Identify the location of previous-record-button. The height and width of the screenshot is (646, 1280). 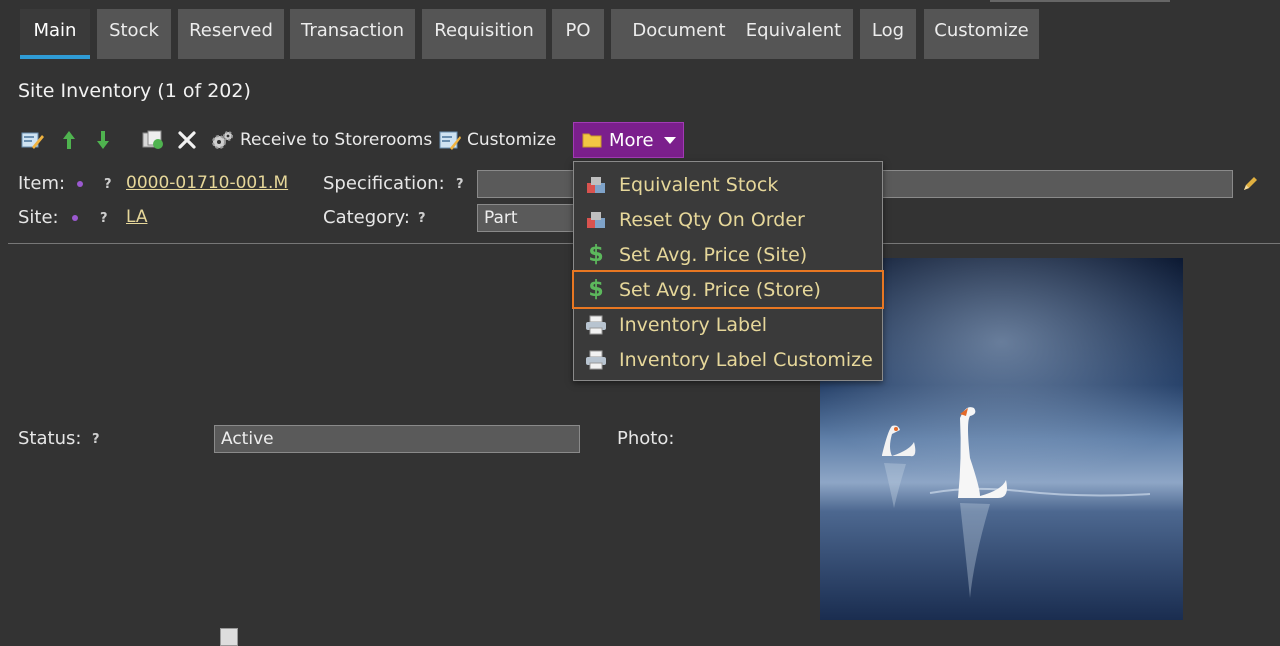
(69, 140).